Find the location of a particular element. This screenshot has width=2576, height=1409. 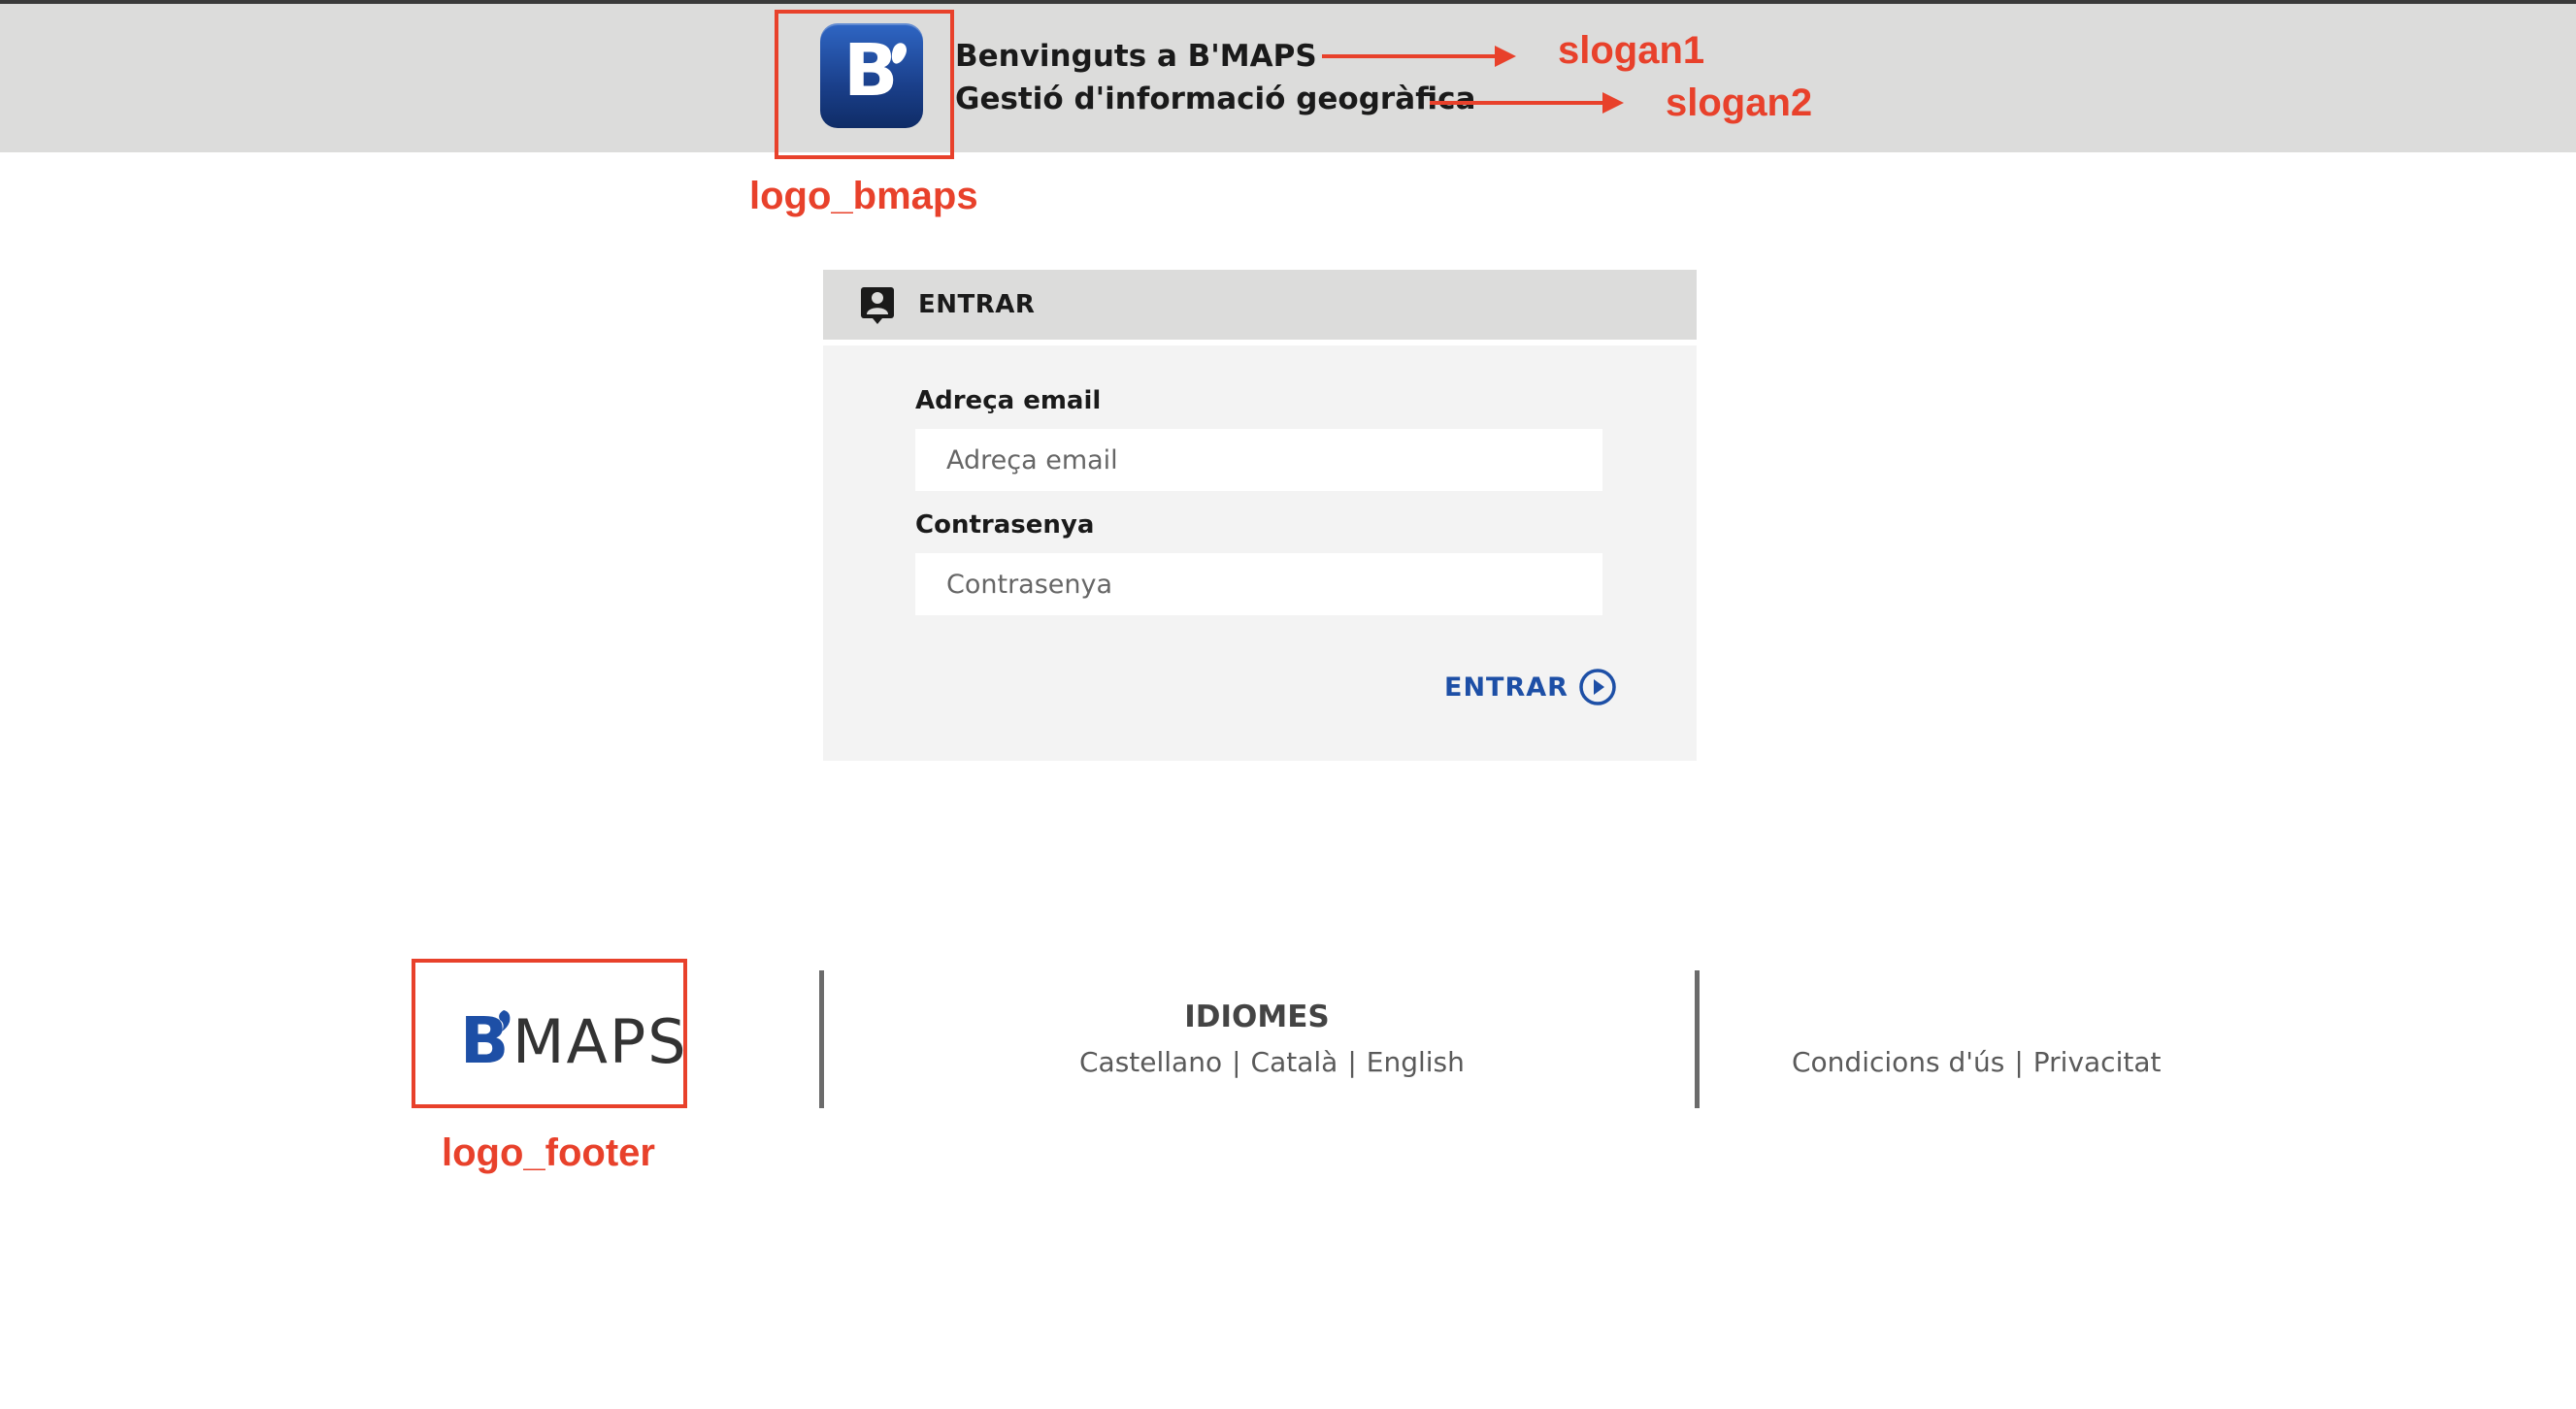

language-links: Castellano | Català | English is located at coordinates (1272, 1062).